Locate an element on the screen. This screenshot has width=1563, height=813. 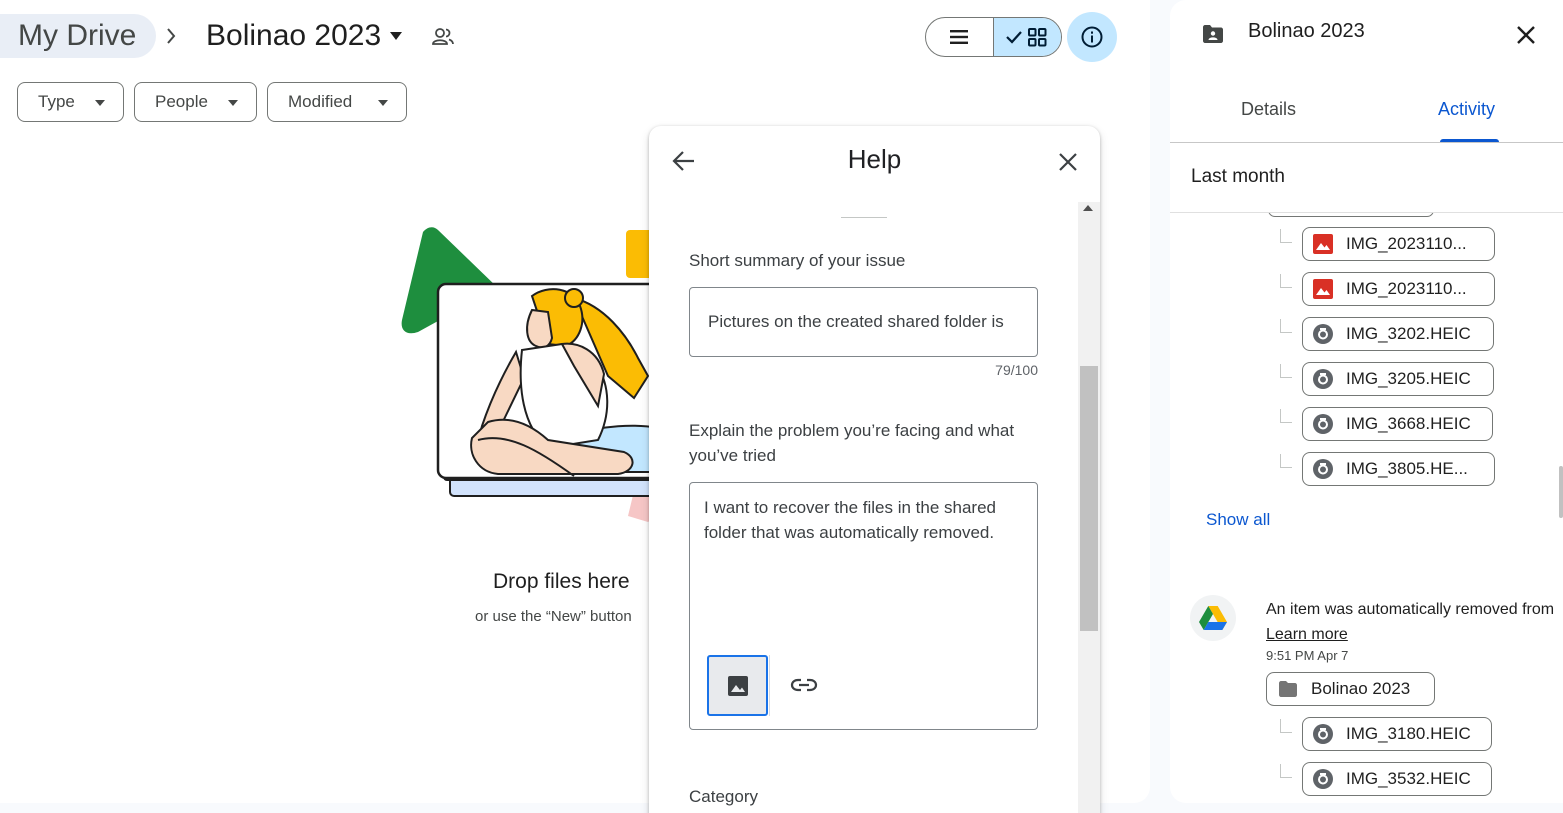
breadcrumb-my-drive: My Drive is located at coordinates (78, 36).